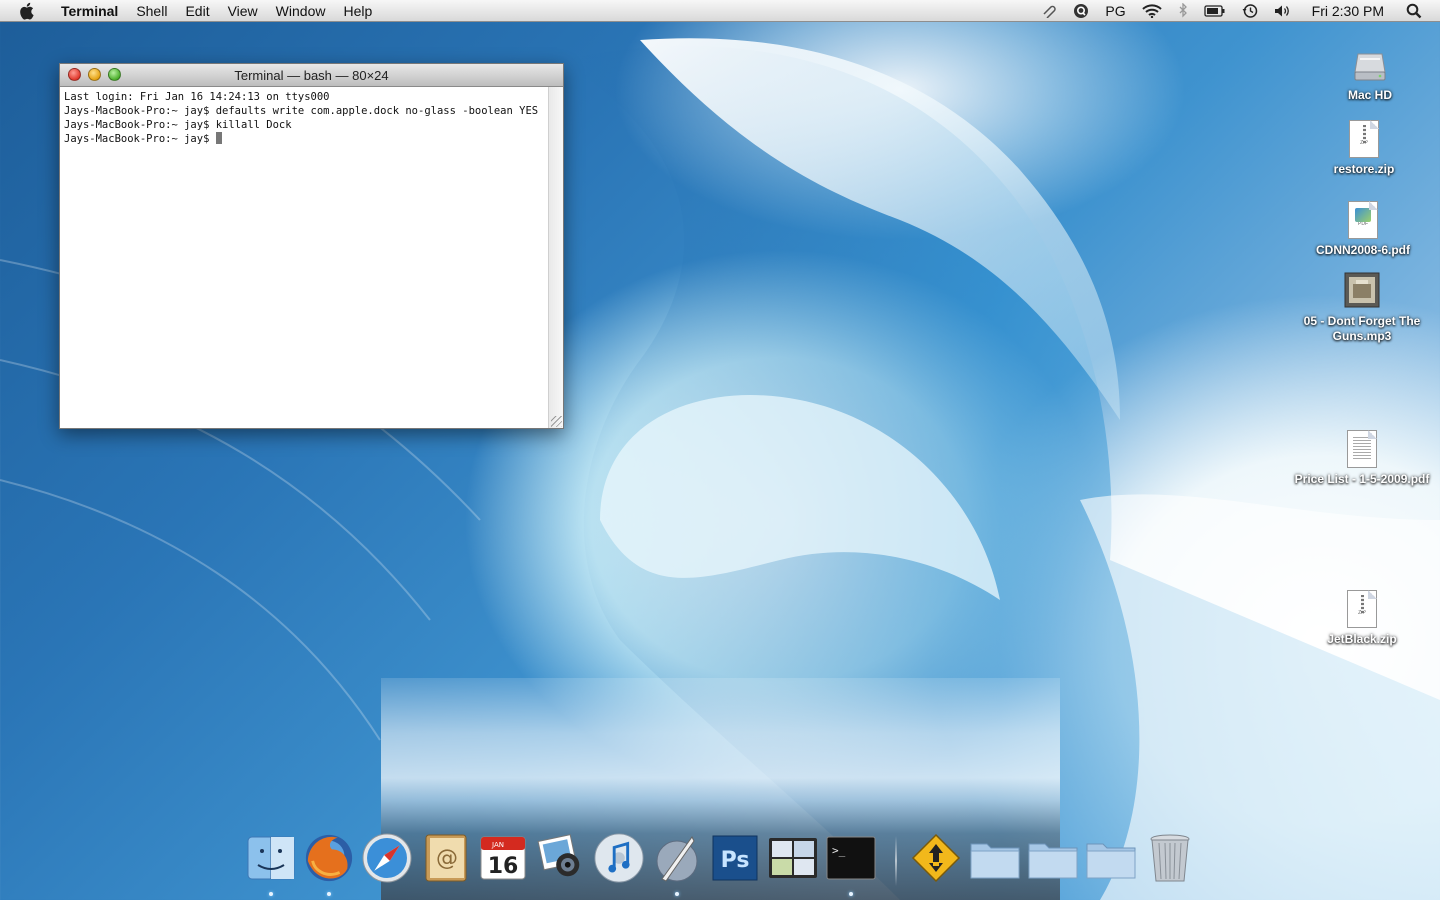  Describe the element at coordinates (851, 858) in the screenshot. I see `terminal-icon: >_` at that location.